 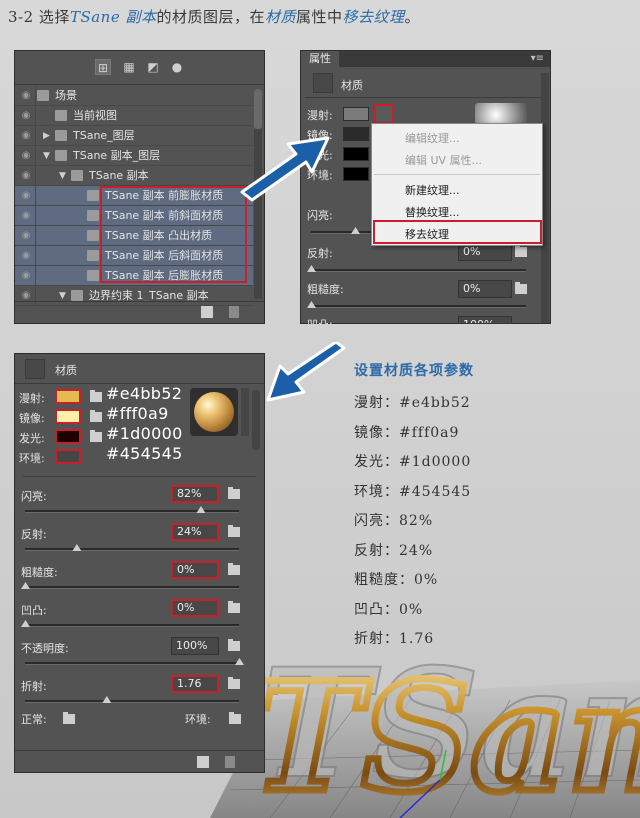 What do you see at coordinates (39, 572) in the screenshot?
I see `mat-prop-label: 粗糙度:` at bounding box center [39, 572].